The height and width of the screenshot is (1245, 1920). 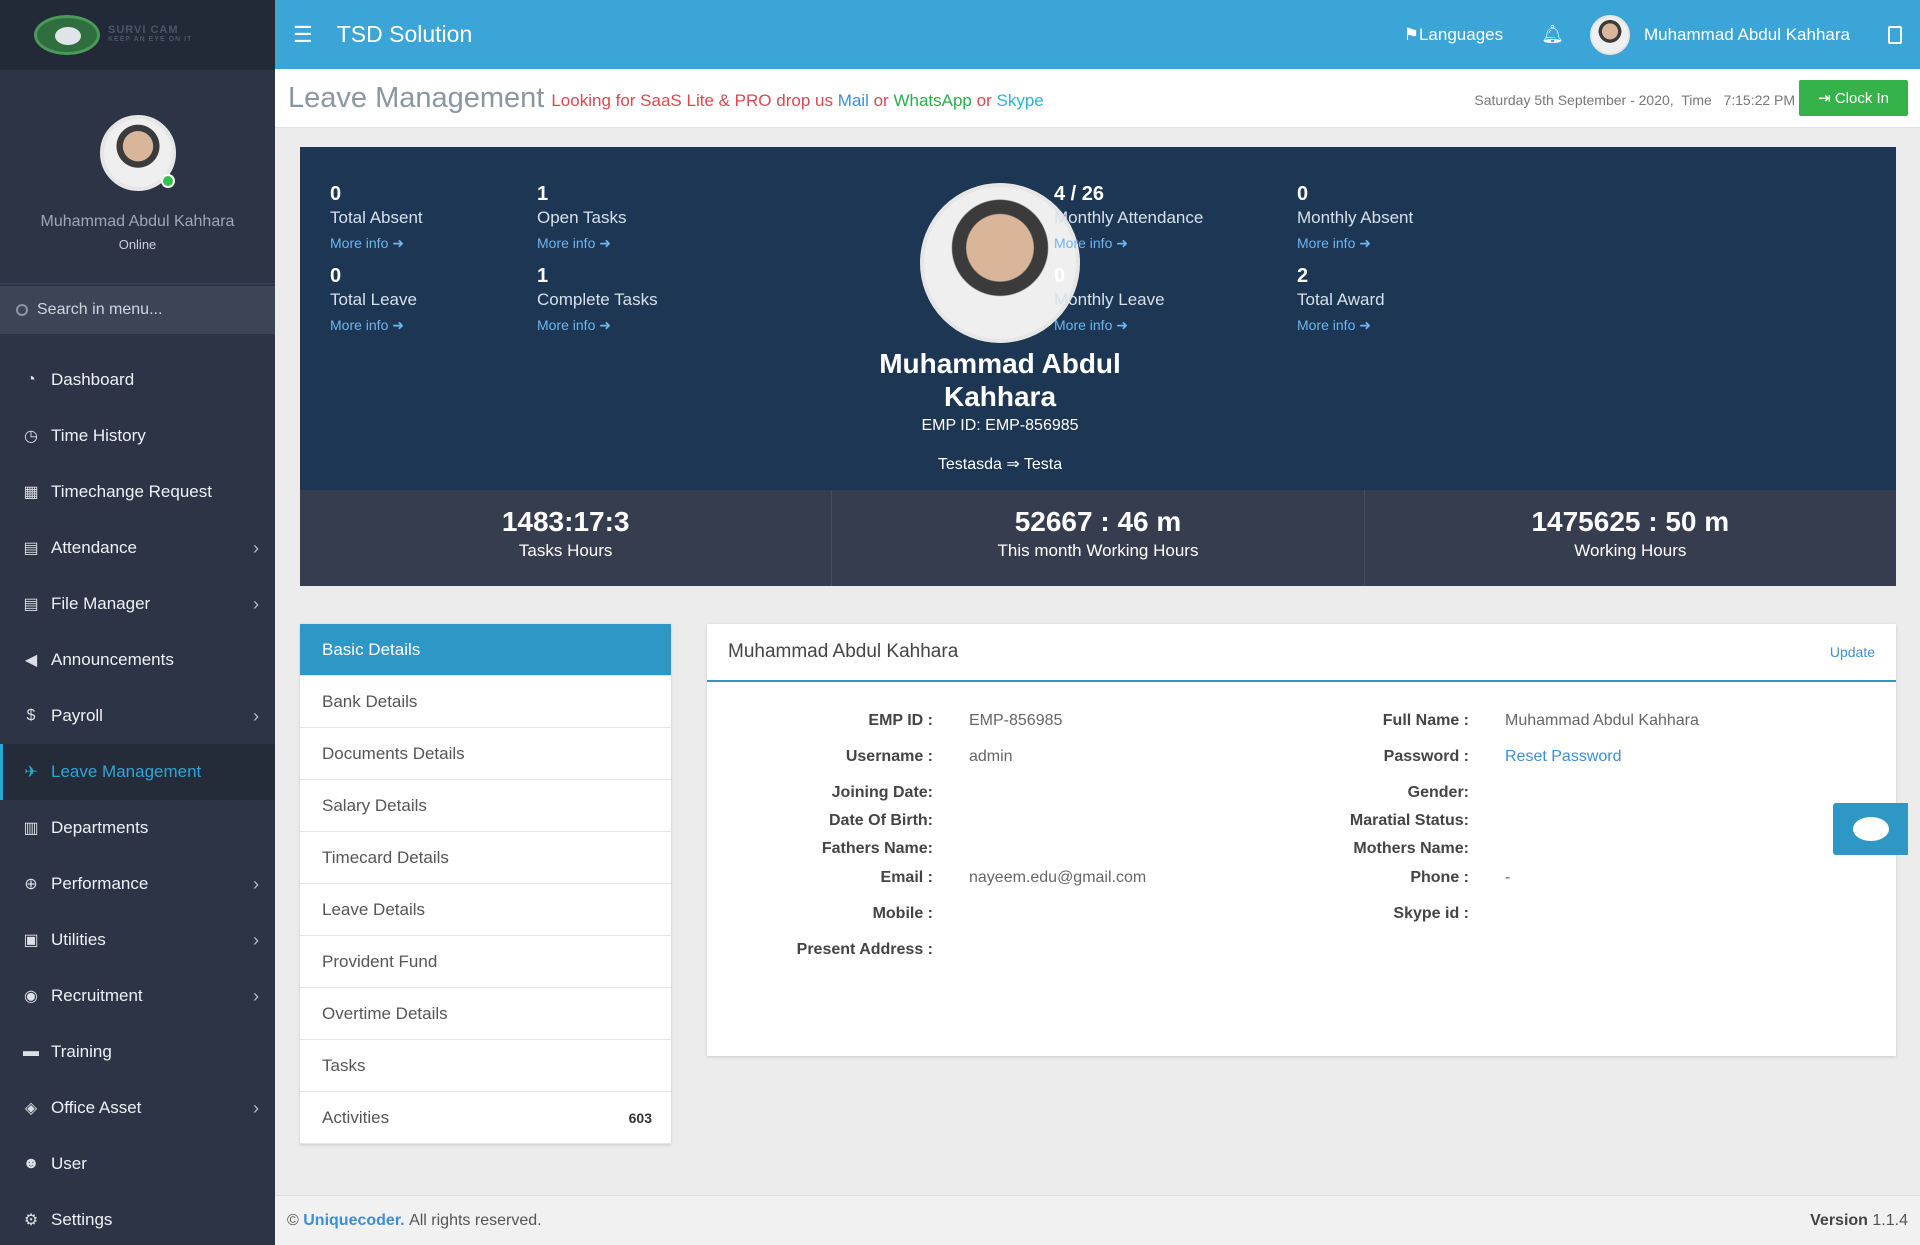 What do you see at coordinates (137, 716) in the screenshot?
I see `sidebar-item-payroll: $ Payroll ›` at bounding box center [137, 716].